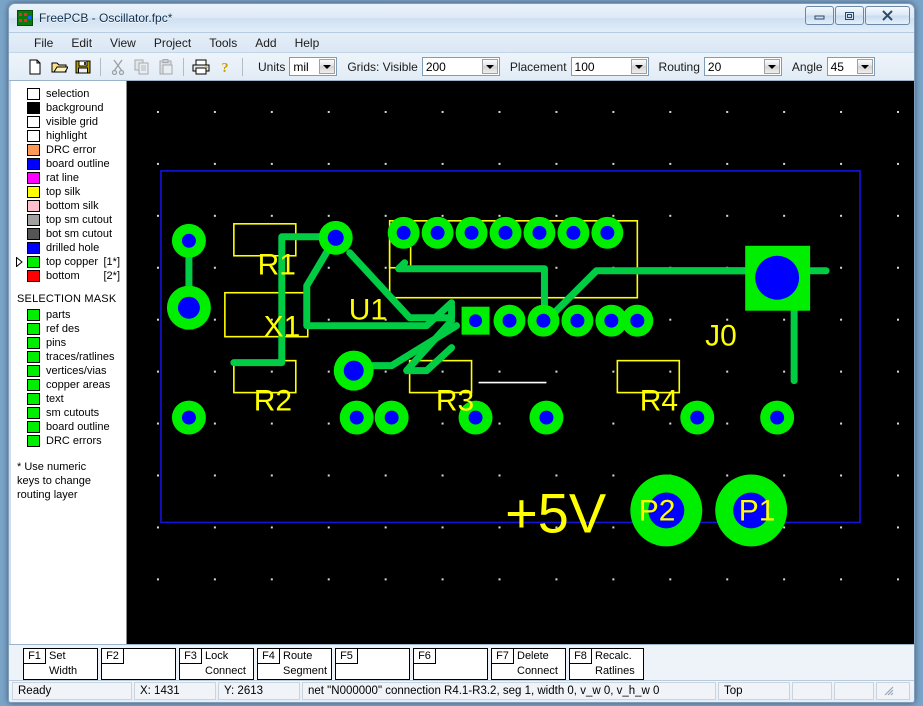 The height and width of the screenshot is (706, 923). I want to click on window-controls, so click(857, 15).